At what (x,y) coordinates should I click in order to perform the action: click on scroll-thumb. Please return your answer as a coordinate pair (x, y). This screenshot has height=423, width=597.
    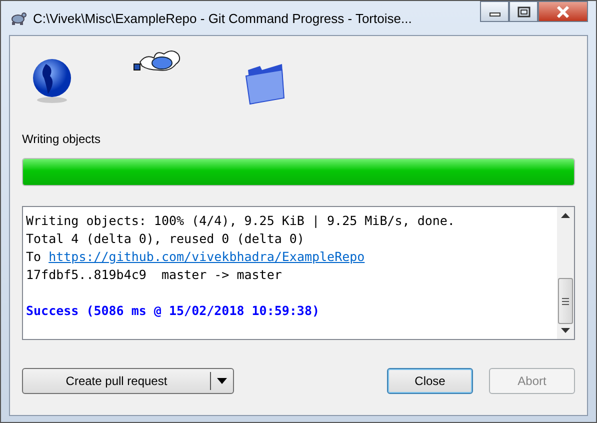
    Looking at the image, I should click on (565, 301).